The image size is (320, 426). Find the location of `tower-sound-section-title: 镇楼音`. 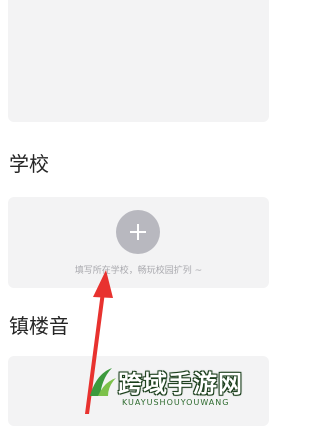

tower-sound-section-title: 镇楼音 is located at coordinates (39, 326).